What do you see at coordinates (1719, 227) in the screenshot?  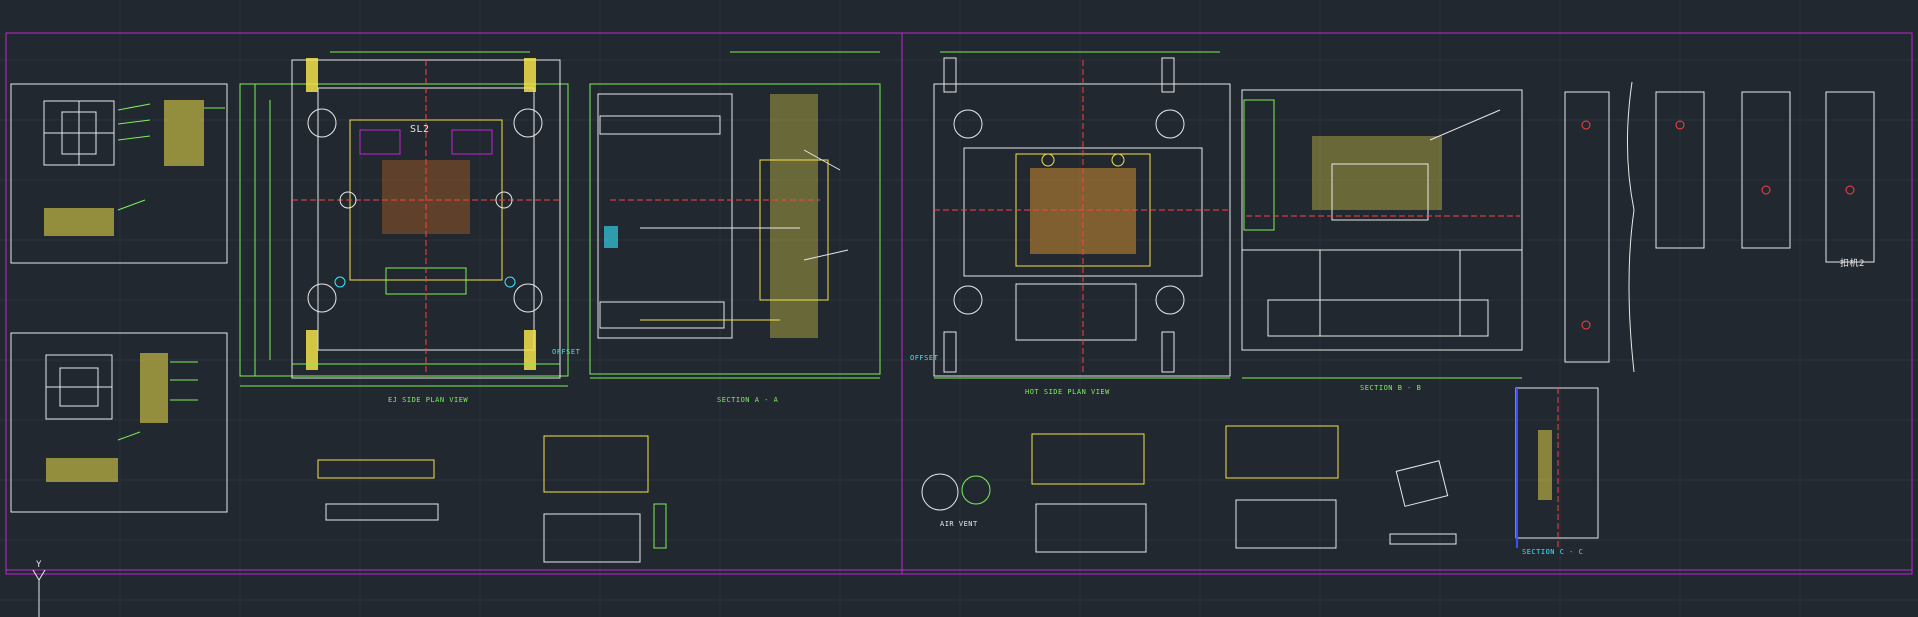 I see `right-detail-views` at bounding box center [1719, 227].